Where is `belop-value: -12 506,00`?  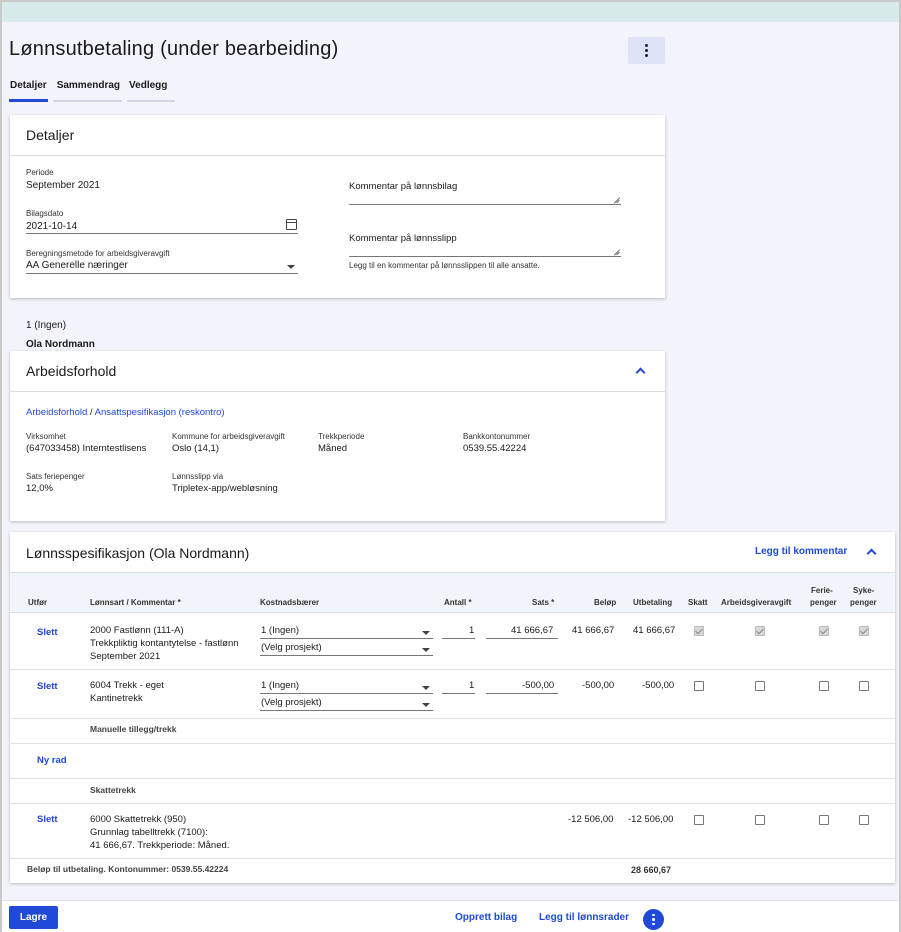
belop-value: -12 506,00 is located at coordinates (591, 819).